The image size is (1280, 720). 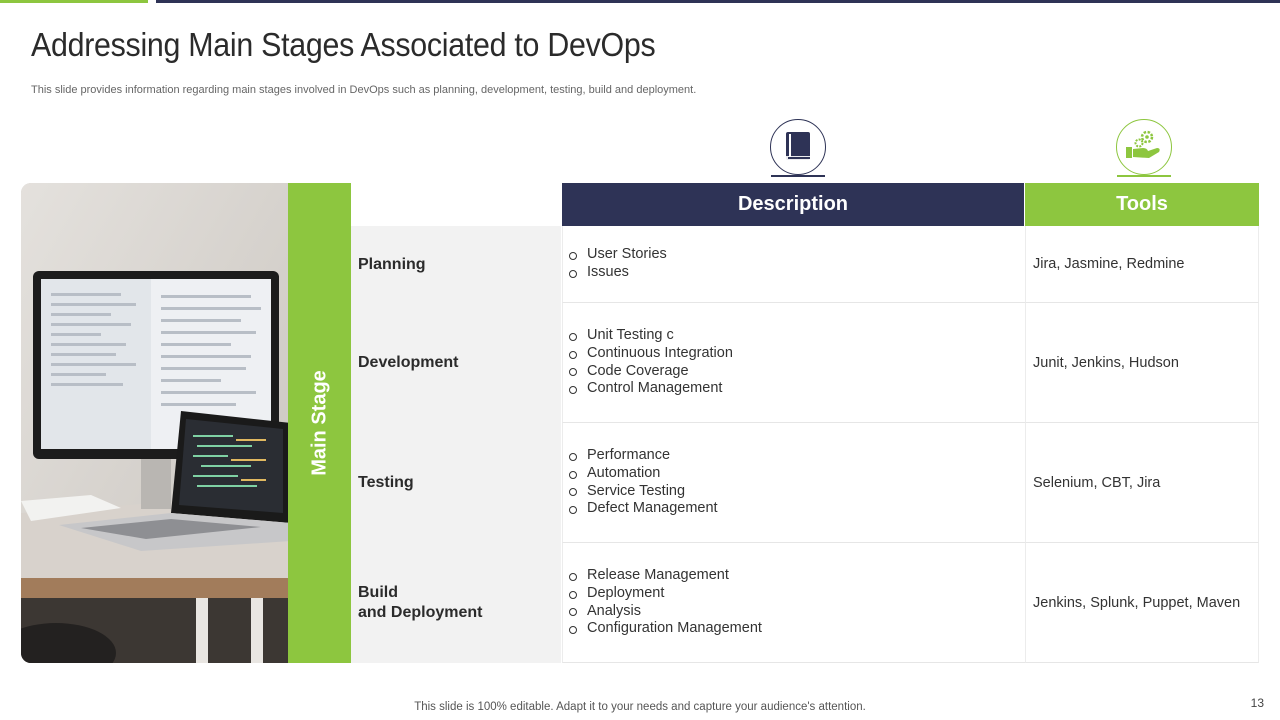 What do you see at coordinates (1144, 176) in the screenshot?
I see `tools-icon-underline` at bounding box center [1144, 176].